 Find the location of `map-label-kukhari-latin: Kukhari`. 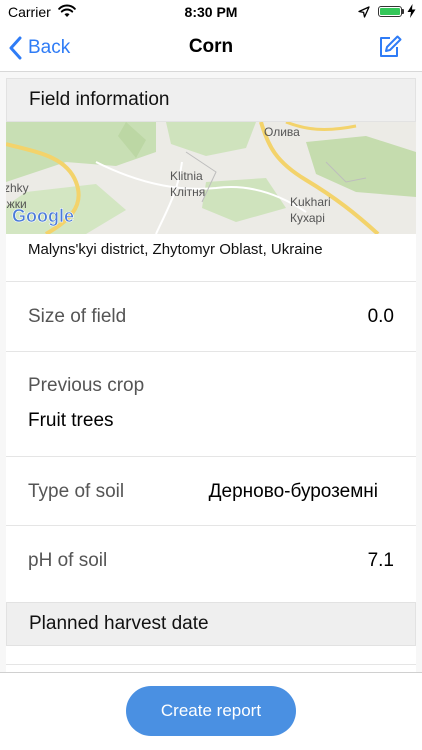

map-label-kukhari-latin: Kukhari is located at coordinates (310, 202).